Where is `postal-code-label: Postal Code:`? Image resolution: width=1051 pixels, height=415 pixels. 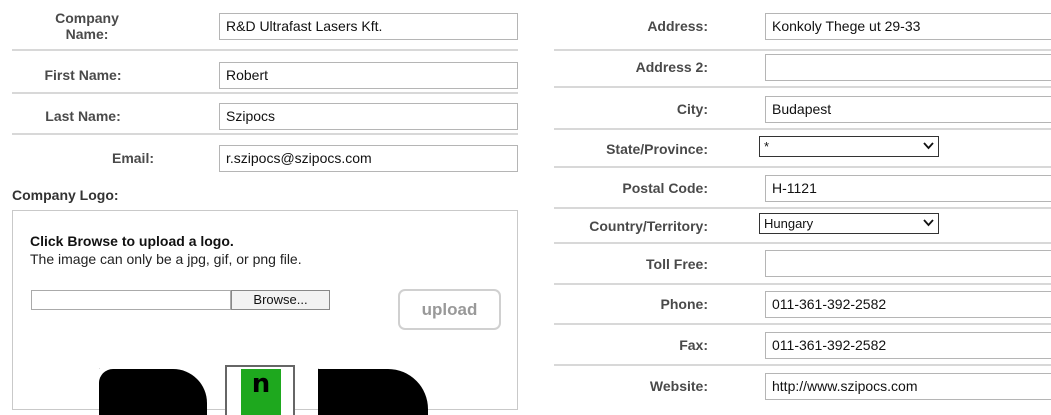
postal-code-label: Postal Code: is located at coordinates (665, 188).